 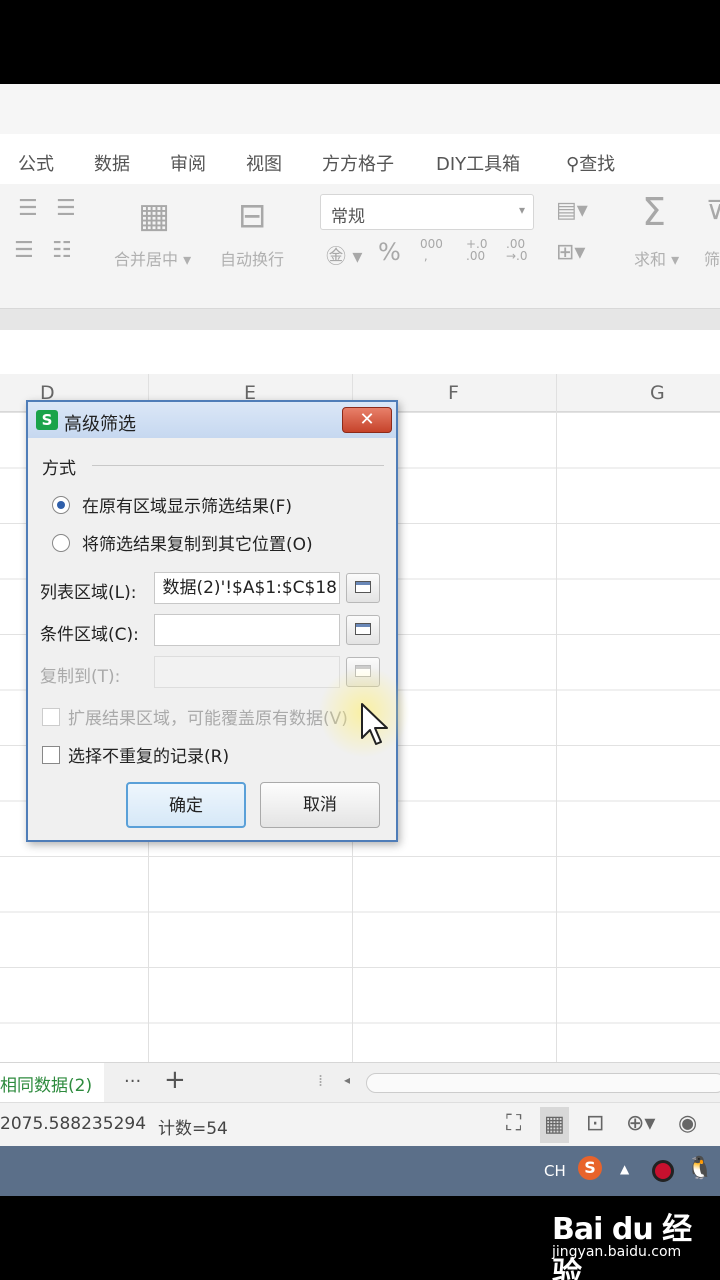 I want to click on video-top-bar, so click(x=360, y=42).